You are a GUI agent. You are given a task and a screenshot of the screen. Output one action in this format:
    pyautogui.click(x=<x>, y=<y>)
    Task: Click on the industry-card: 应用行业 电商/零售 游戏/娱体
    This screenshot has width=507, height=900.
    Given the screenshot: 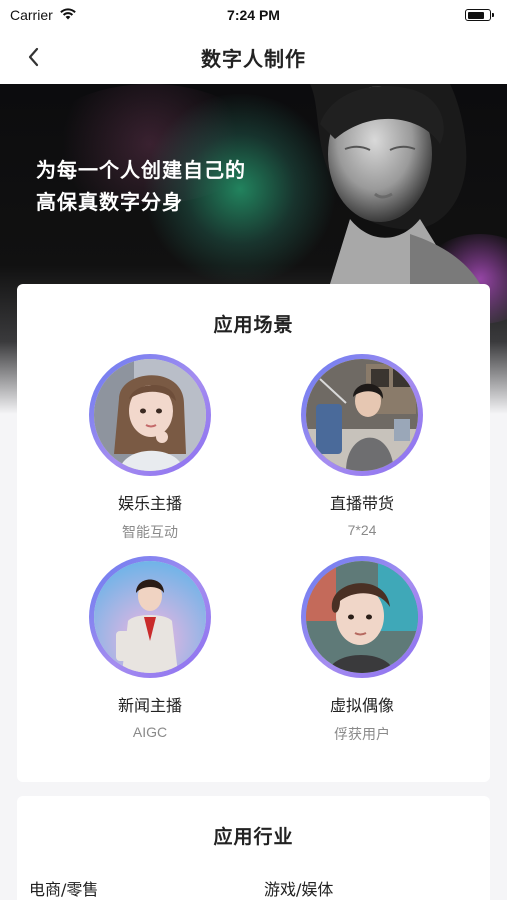 What is the action you would take?
    pyautogui.click(x=253, y=848)
    